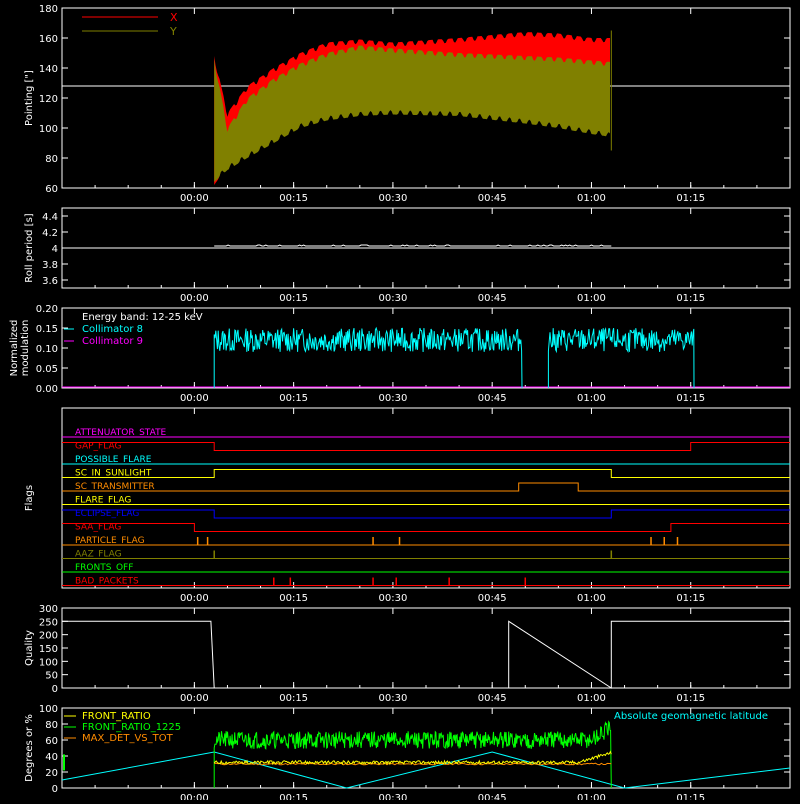 Image resolution: width=800 pixels, height=804 pixels. I want to click on y-tick-label: 20, so click(51, 773).